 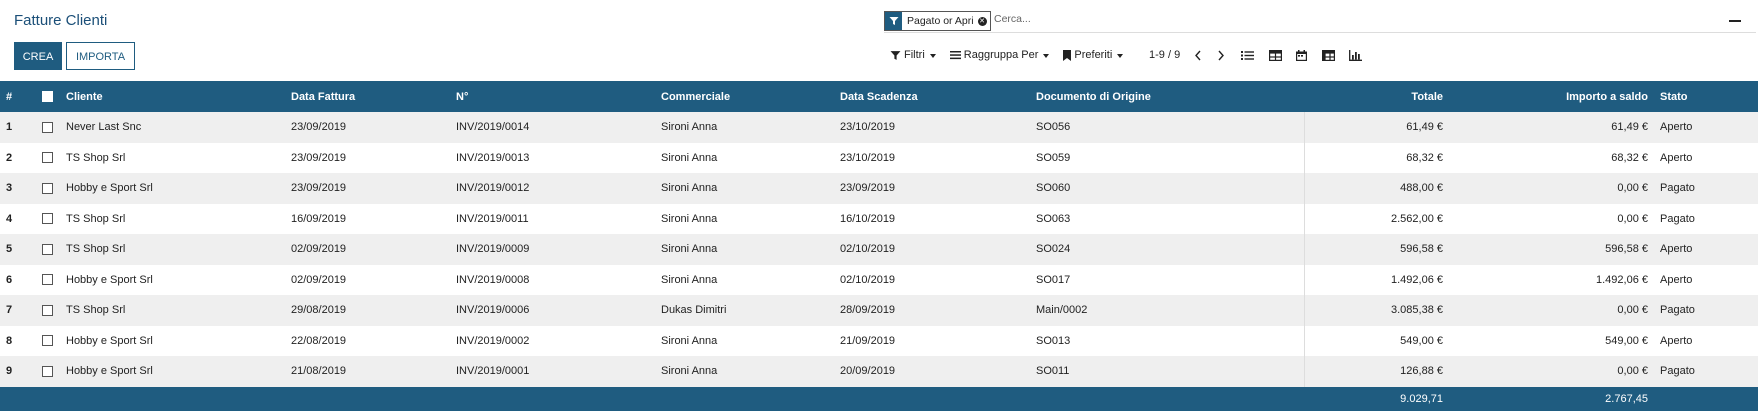 What do you see at coordinates (1632, 188) in the screenshot?
I see `amount-due-cell: 0,00 €` at bounding box center [1632, 188].